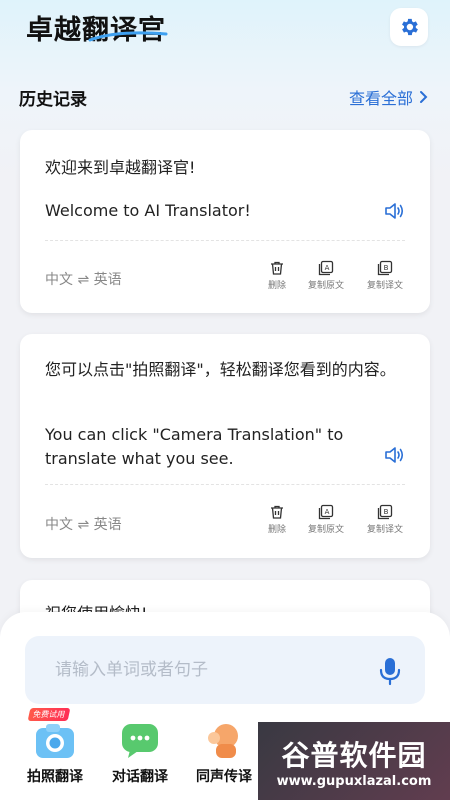  Describe the element at coordinates (424, 97) in the screenshot. I see `chevron-right-icon` at that location.